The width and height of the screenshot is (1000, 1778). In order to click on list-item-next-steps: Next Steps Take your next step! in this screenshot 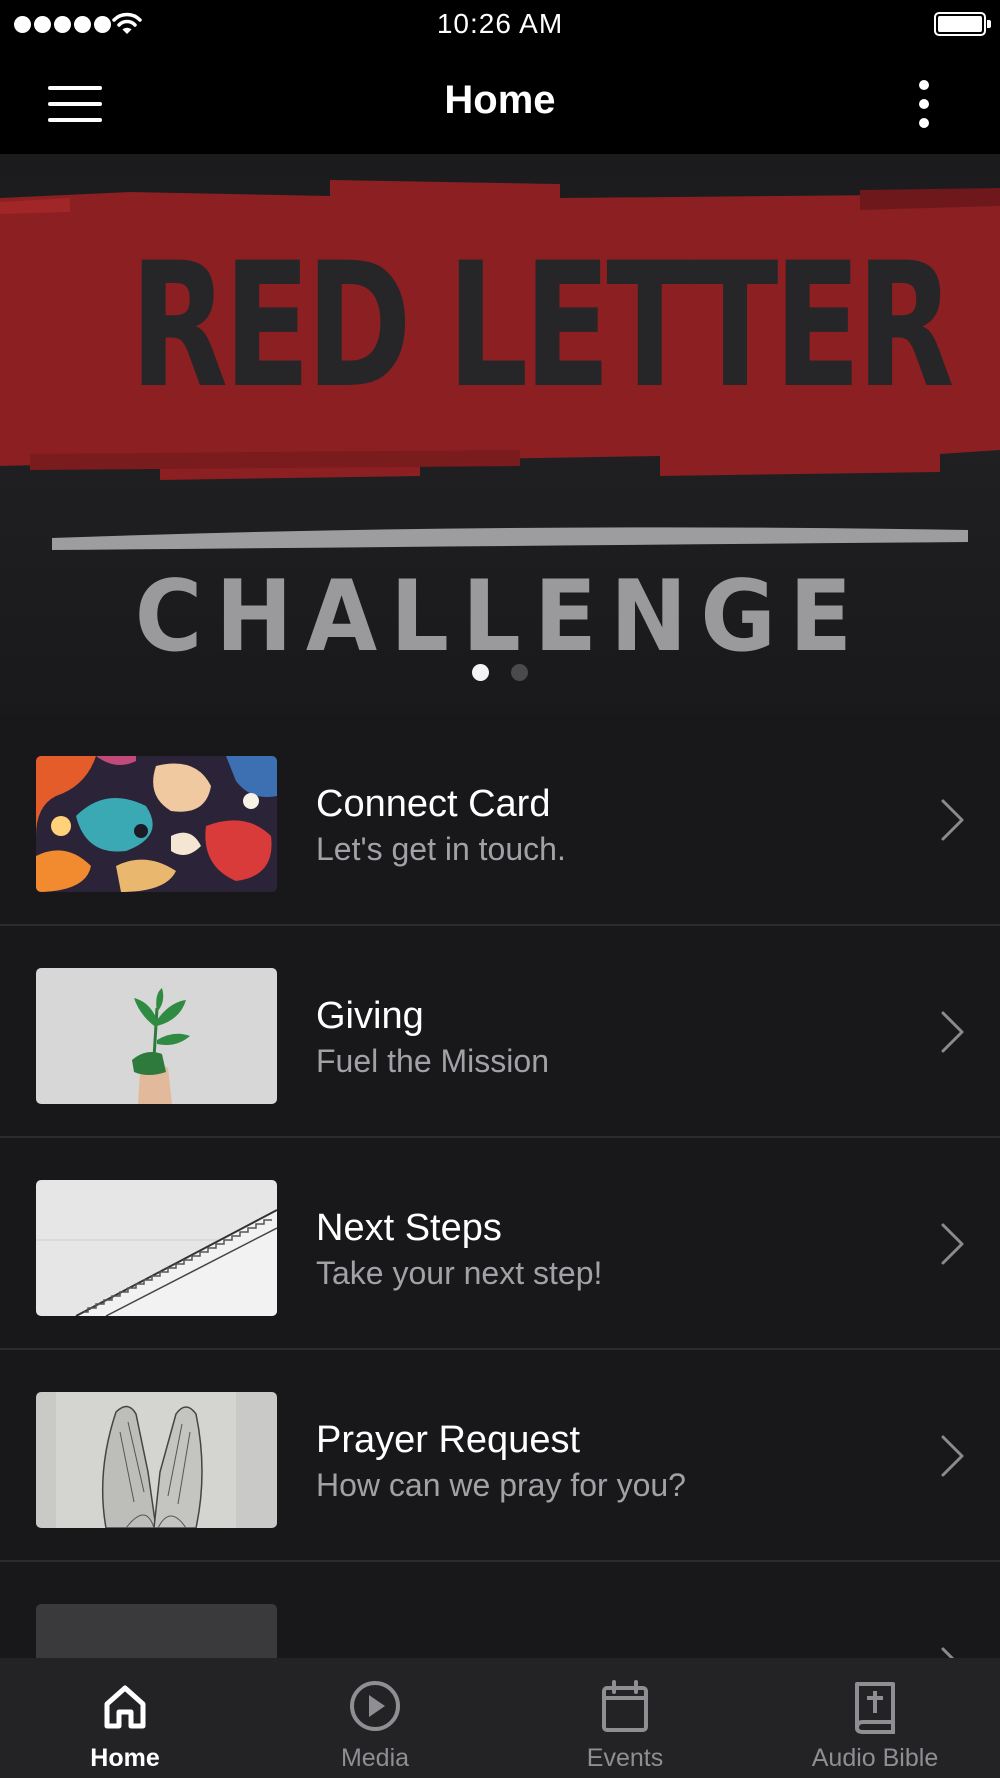, I will do `click(500, 1244)`.